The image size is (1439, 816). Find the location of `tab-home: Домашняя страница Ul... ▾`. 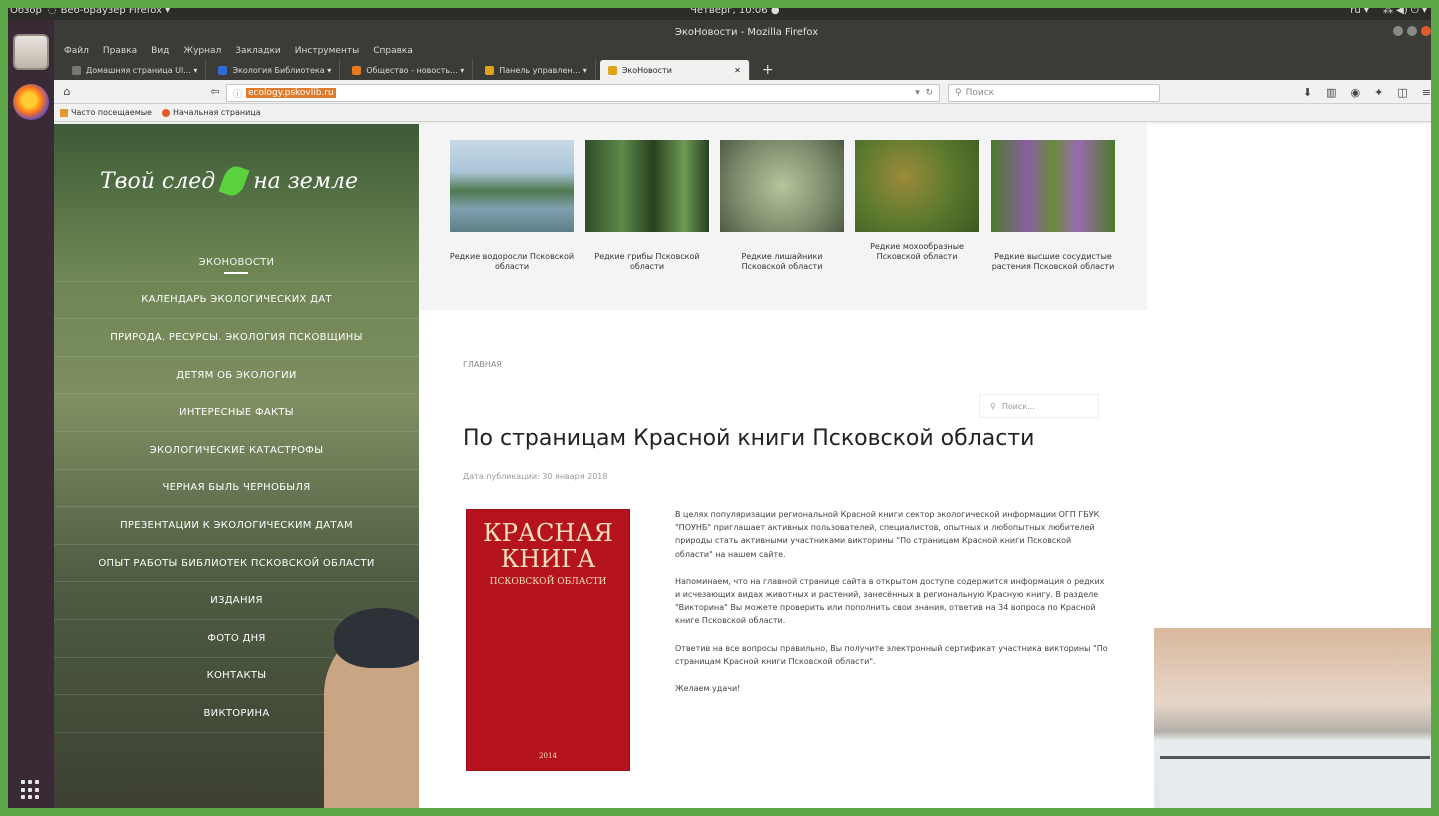

tab-home: Домашняя страница Ul... ▾ is located at coordinates (135, 70).